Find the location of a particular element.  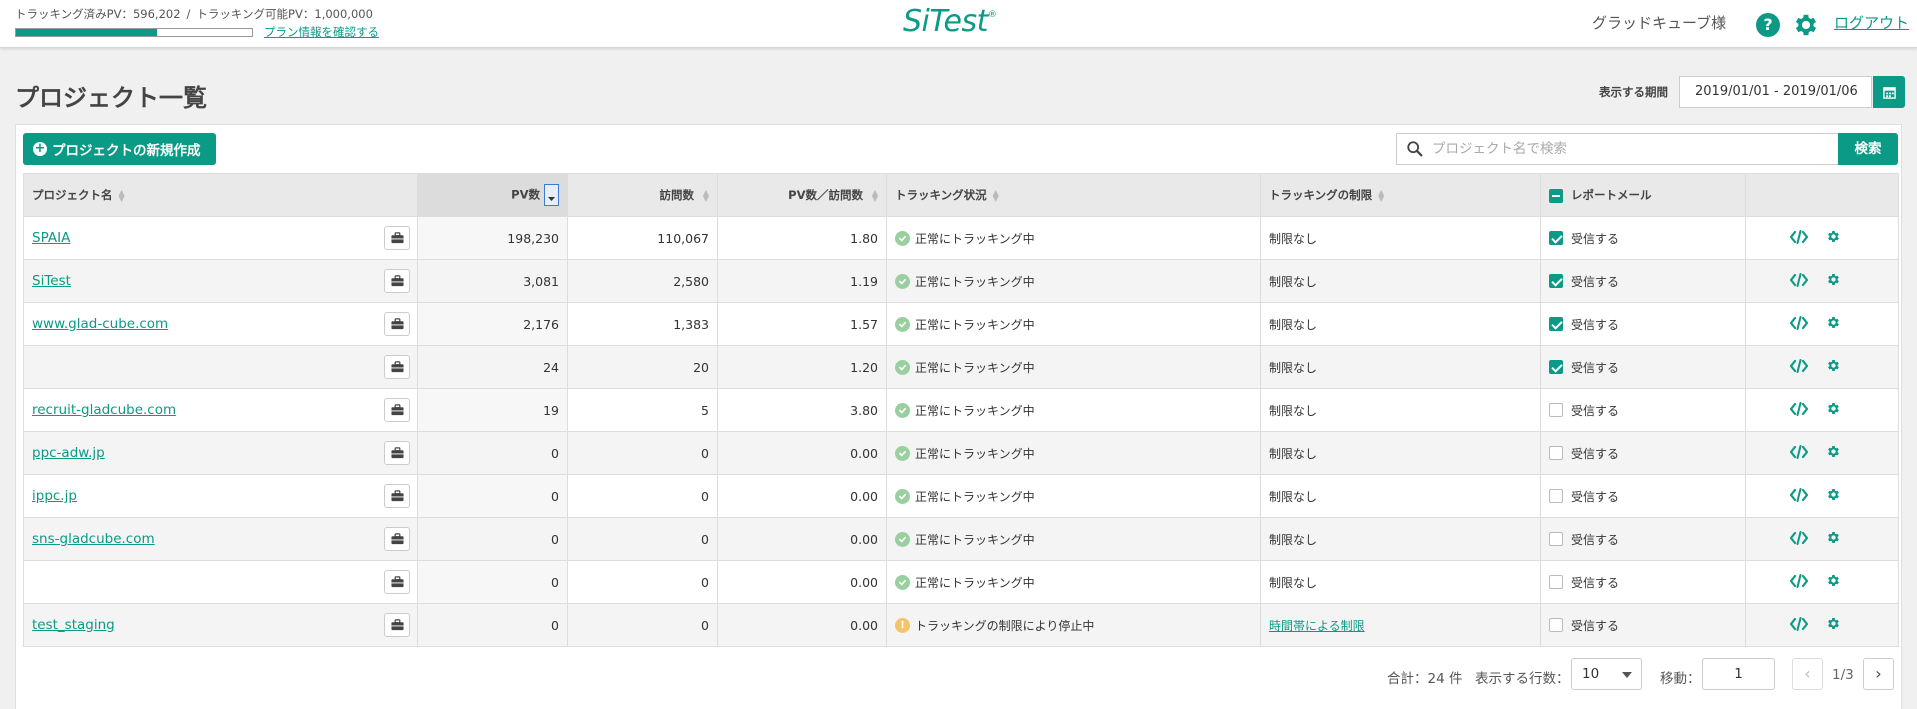

column-header-pv: PV数 is located at coordinates (492, 195).